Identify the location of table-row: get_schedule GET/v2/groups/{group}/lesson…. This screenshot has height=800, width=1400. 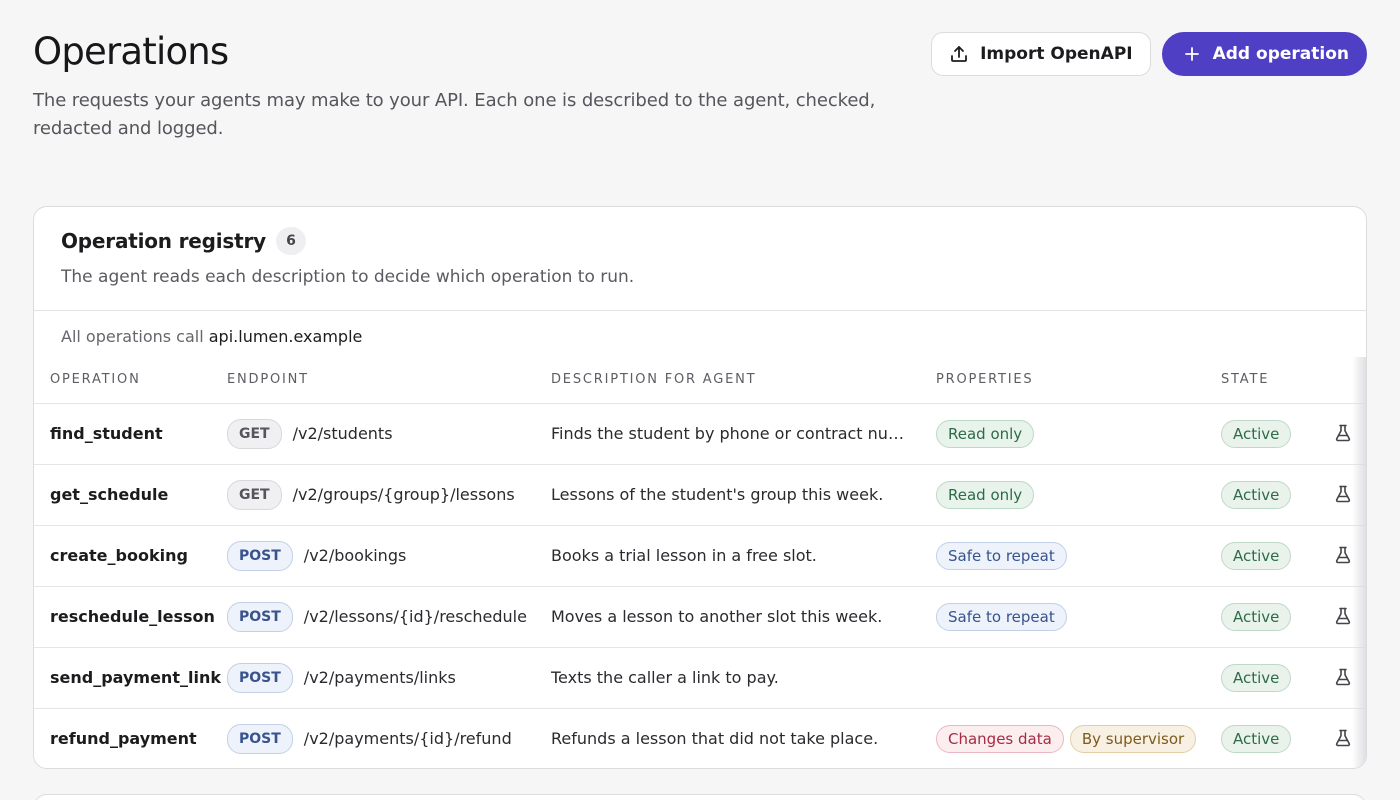
(700, 494).